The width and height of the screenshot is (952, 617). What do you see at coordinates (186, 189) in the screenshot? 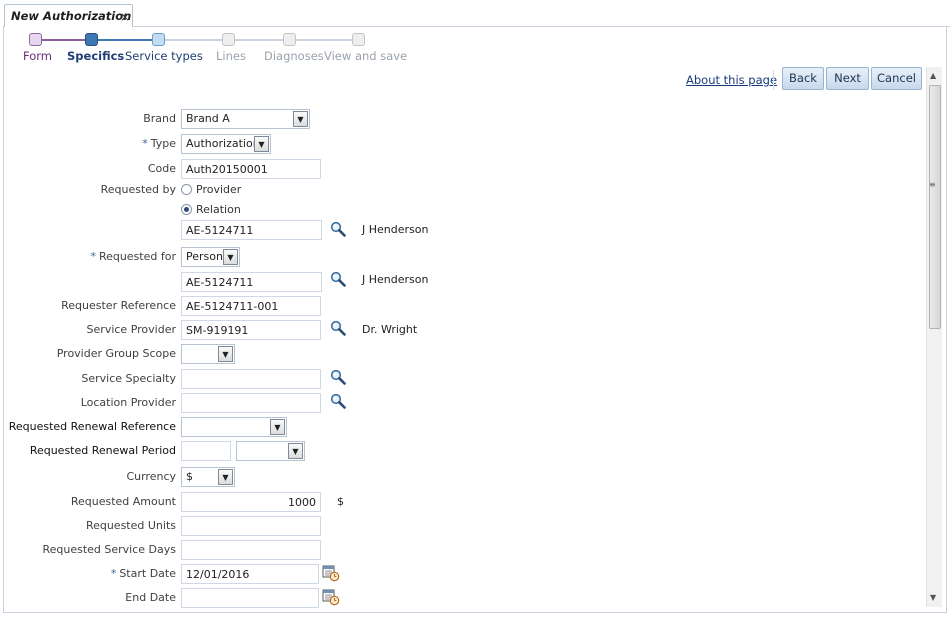
I see `requested-by-provider-radio` at bounding box center [186, 189].